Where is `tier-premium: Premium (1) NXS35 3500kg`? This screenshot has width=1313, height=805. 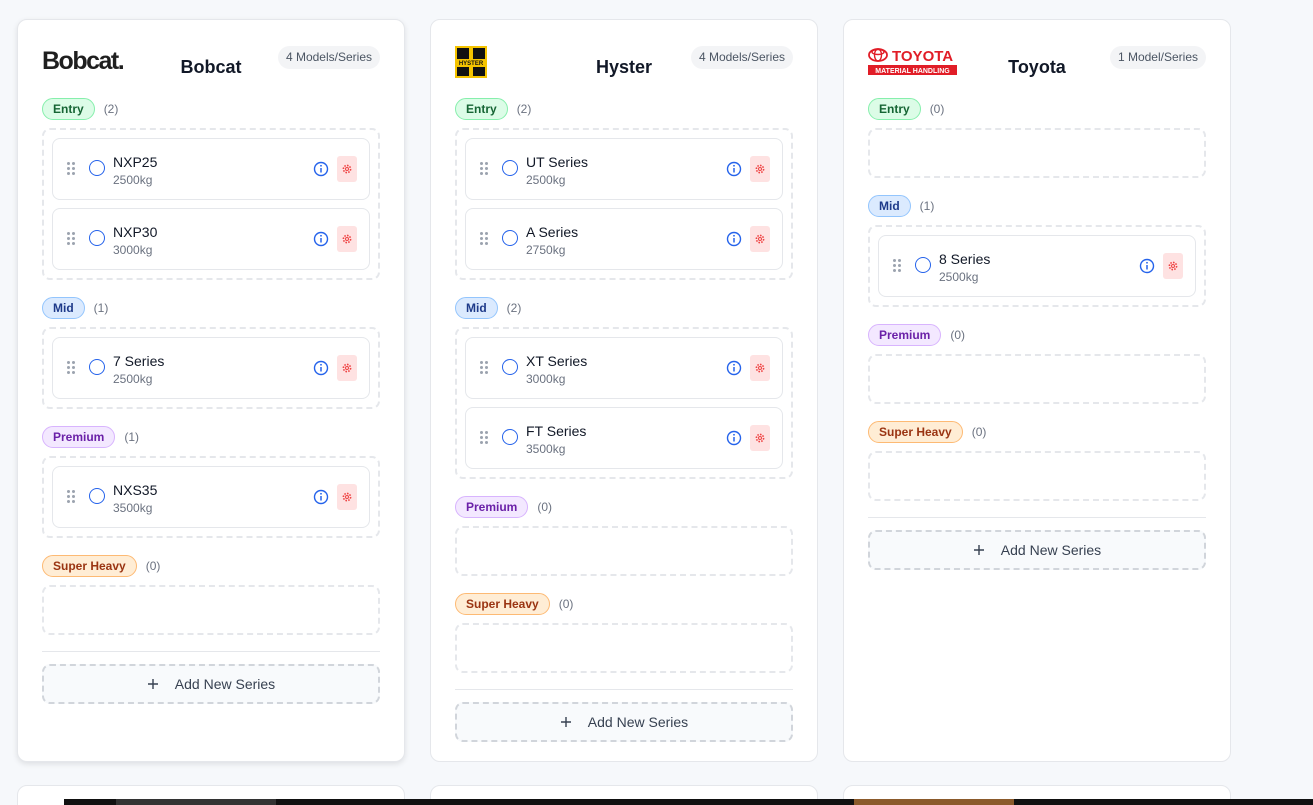
tier-premium: Premium (1) NXS35 3500kg is located at coordinates (211, 481).